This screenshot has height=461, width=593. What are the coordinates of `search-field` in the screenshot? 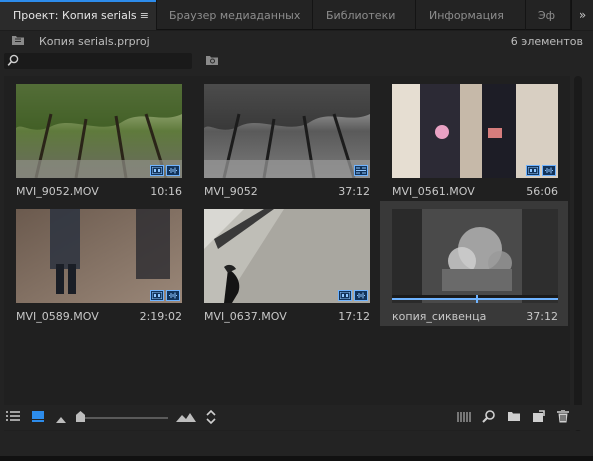 It's located at (98, 61).